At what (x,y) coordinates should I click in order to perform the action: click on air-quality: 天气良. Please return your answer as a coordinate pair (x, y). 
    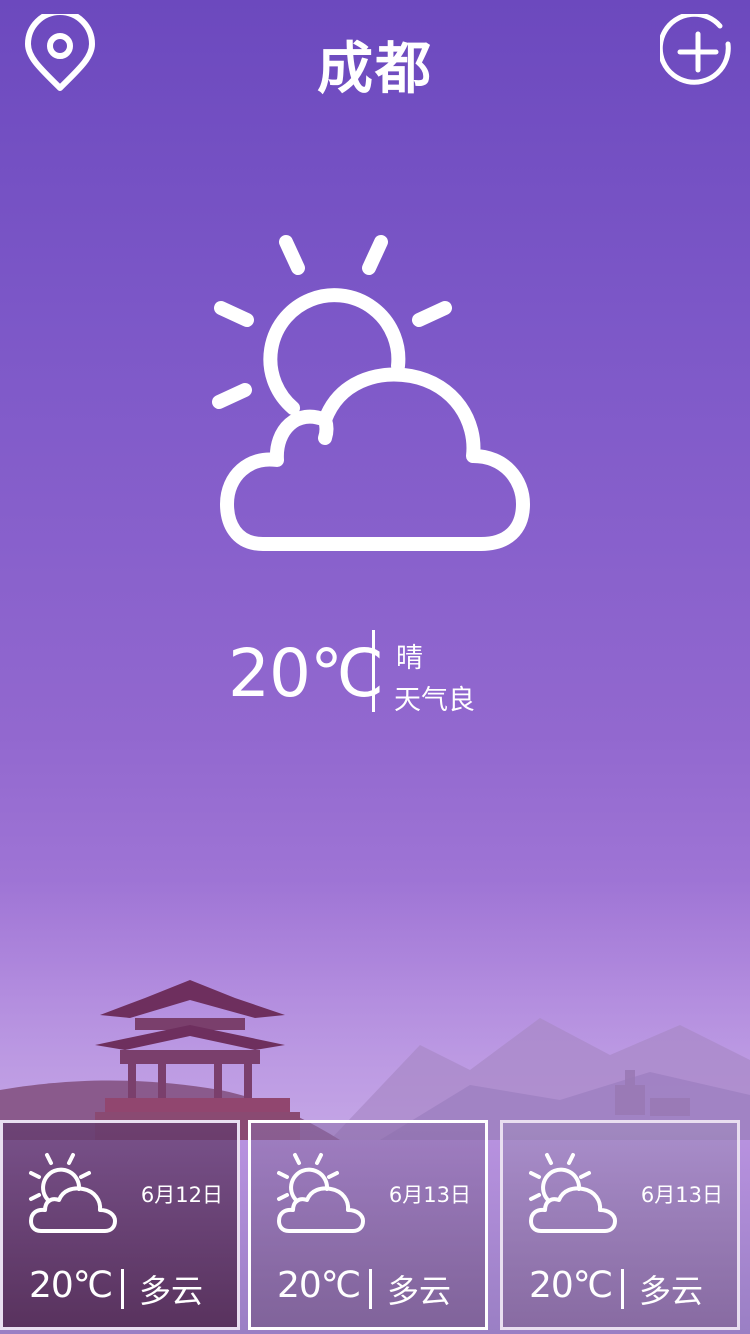
    Looking at the image, I should click on (434, 700).